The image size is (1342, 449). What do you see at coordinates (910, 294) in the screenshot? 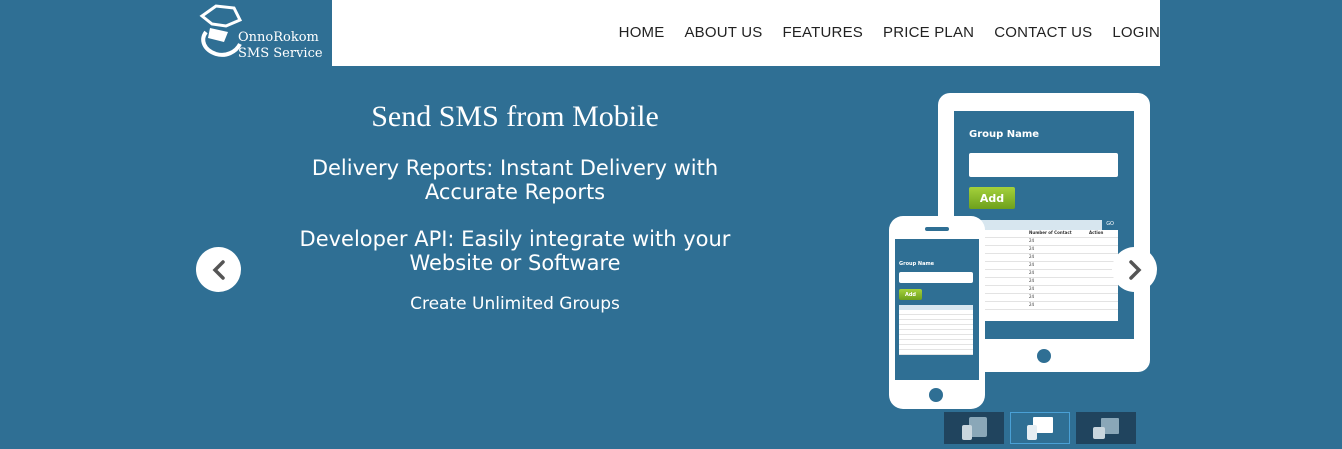
I see `phone-add-button: Add` at bounding box center [910, 294].